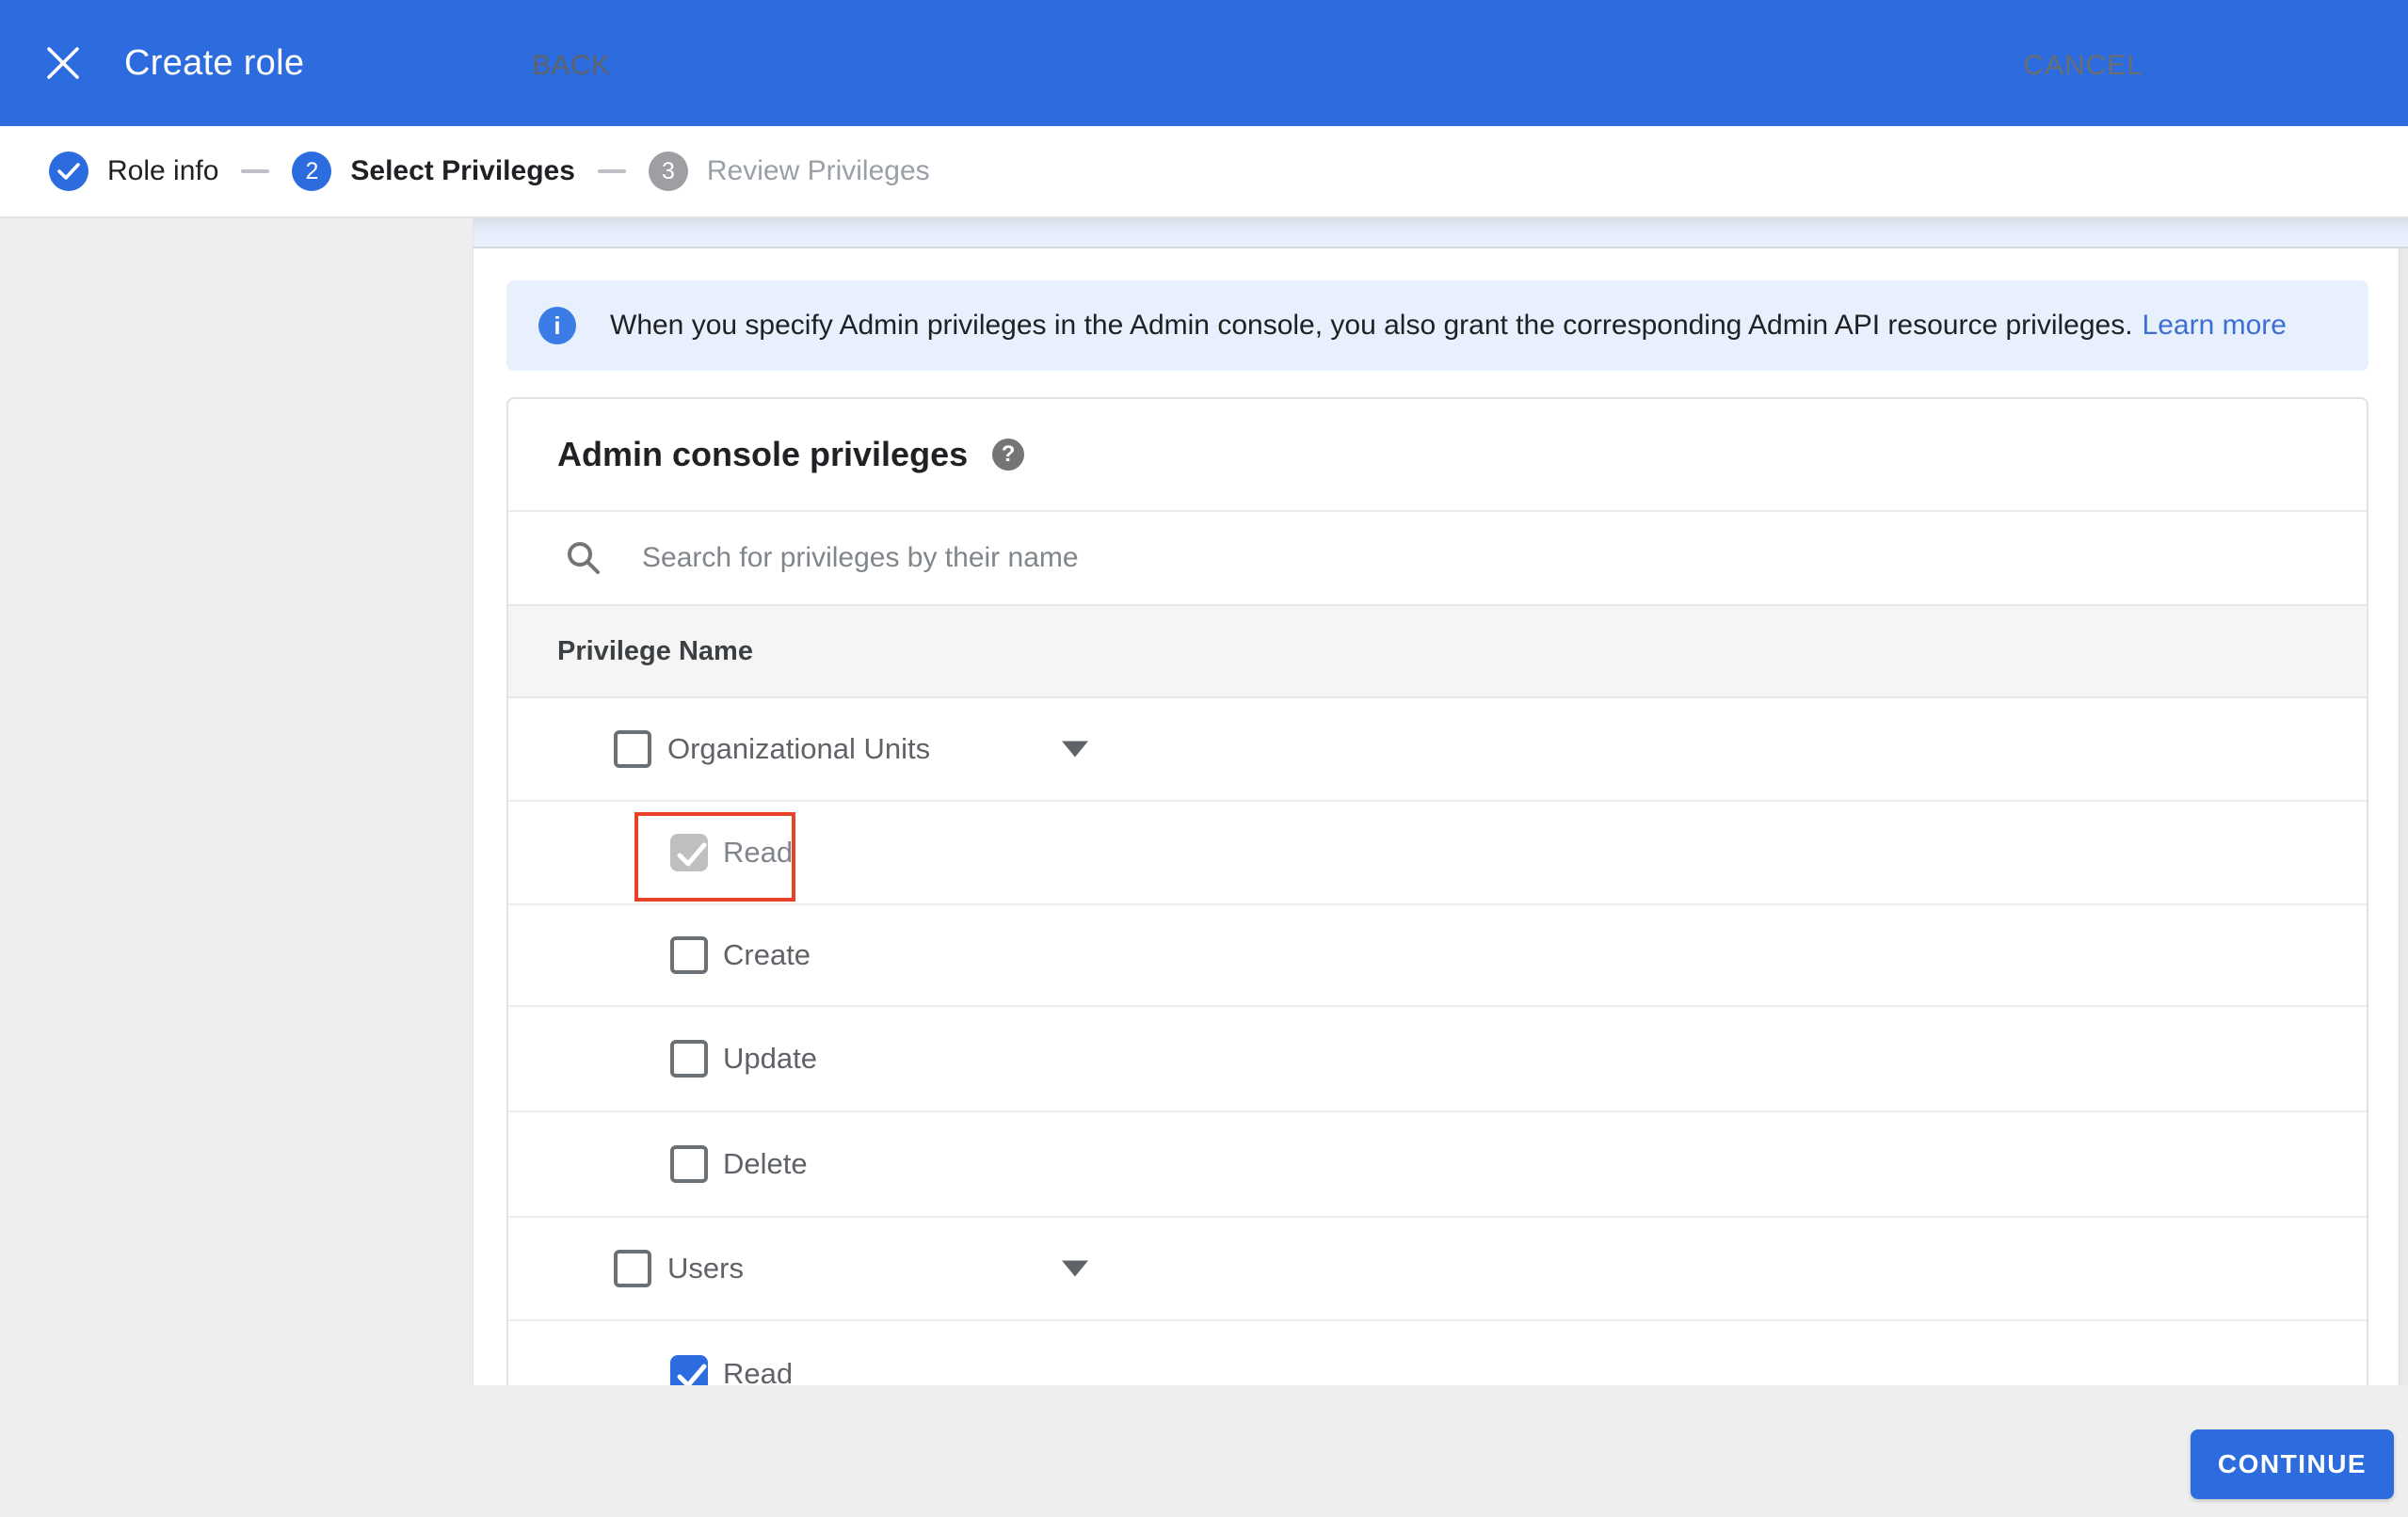 Image resolution: width=2408 pixels, height=1517 pixels. I want to click on step-role-info: Role info, so click(134, 171).